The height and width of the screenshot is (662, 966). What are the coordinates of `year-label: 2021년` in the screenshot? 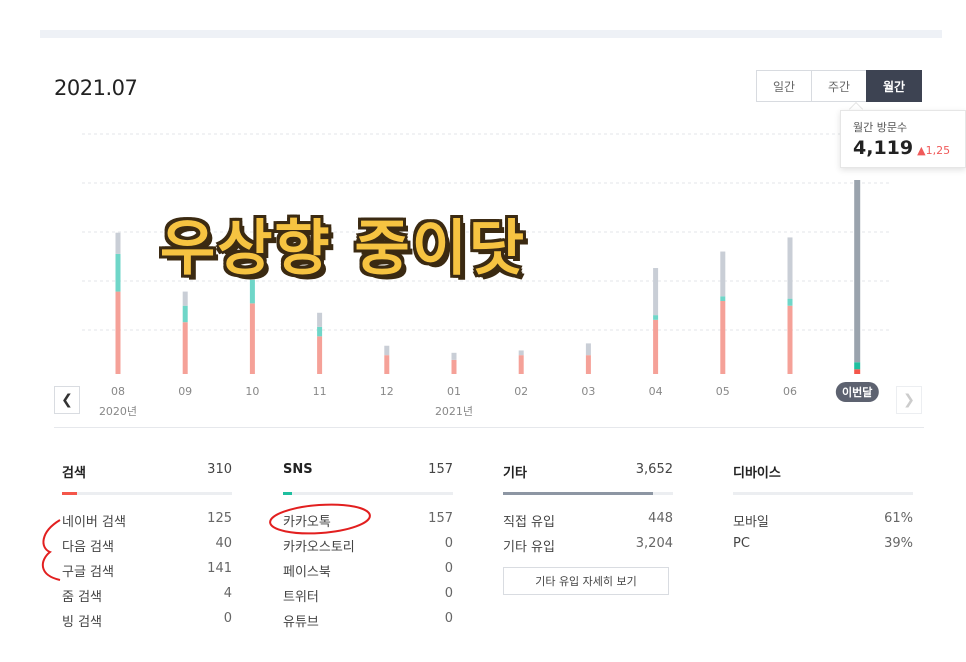 It's located at (454, 411).